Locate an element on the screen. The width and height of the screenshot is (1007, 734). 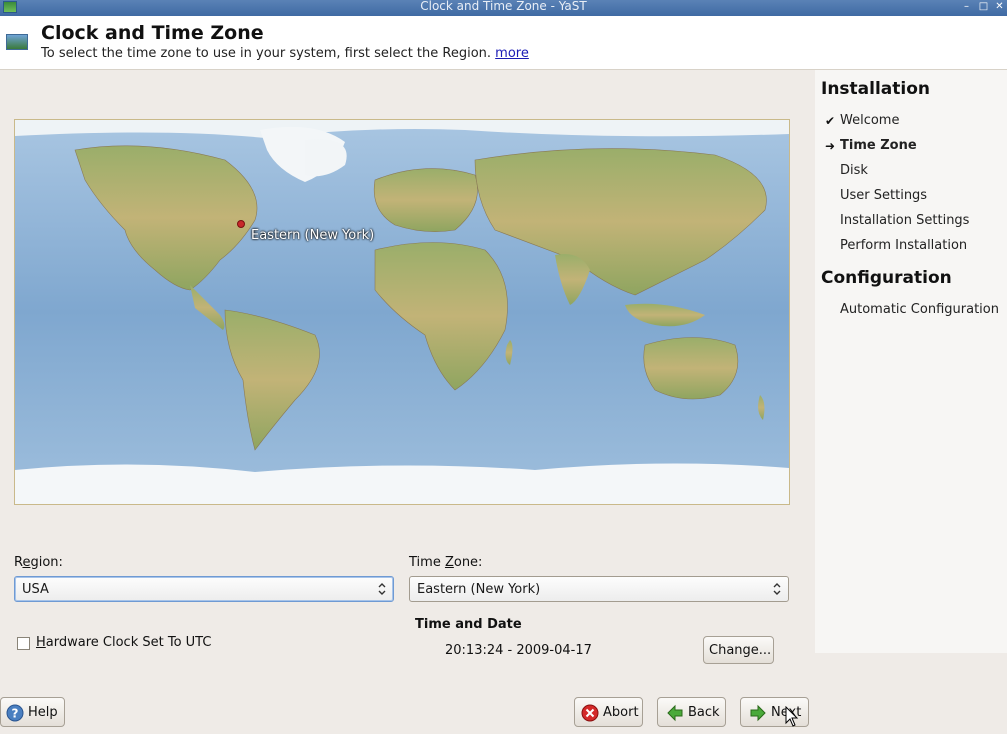
step-automatic-configuration: Automatic Configuration is located at coordinates (919, 309).